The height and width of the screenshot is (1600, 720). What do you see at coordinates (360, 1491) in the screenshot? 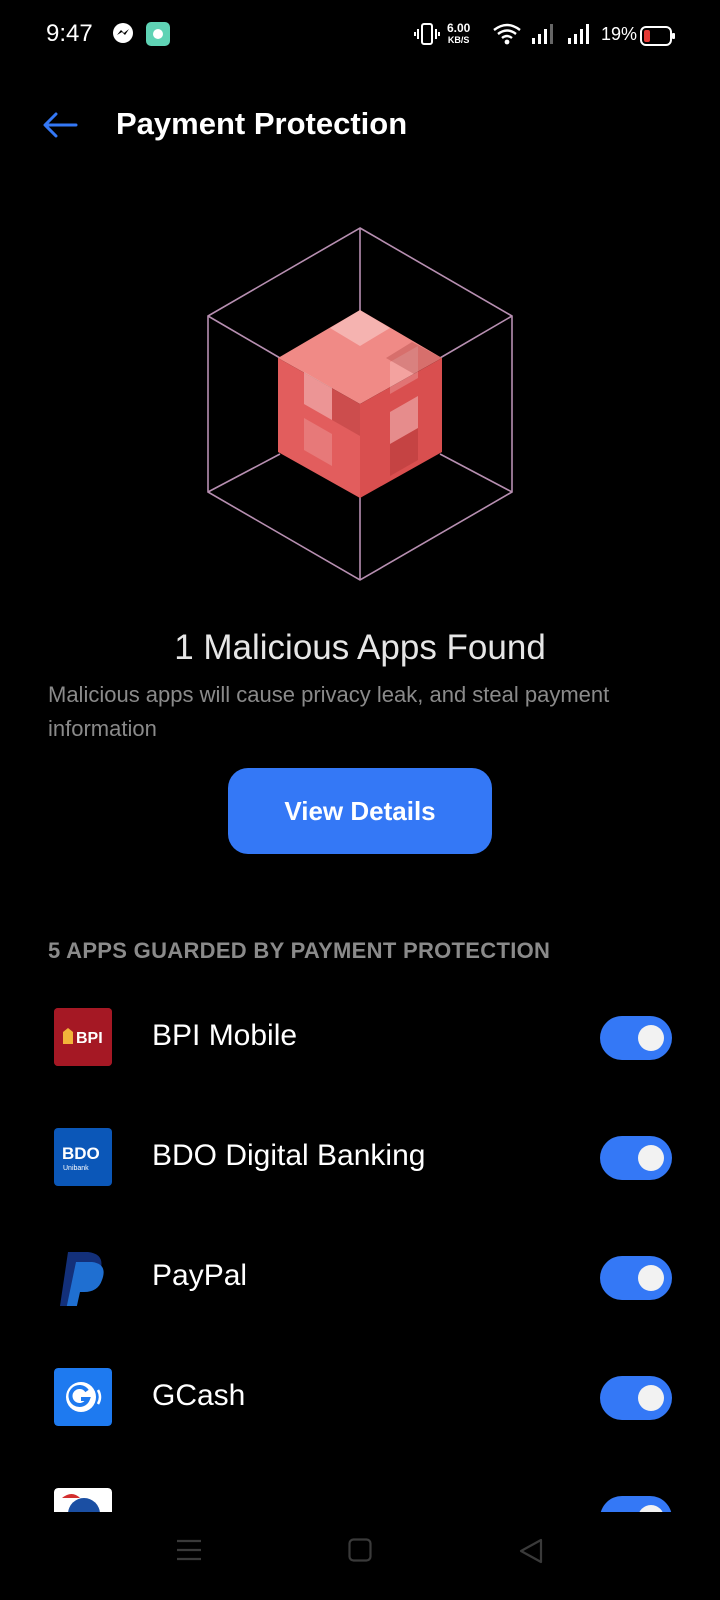
I see `list-item-partial` at bounding box center [360, 1491].